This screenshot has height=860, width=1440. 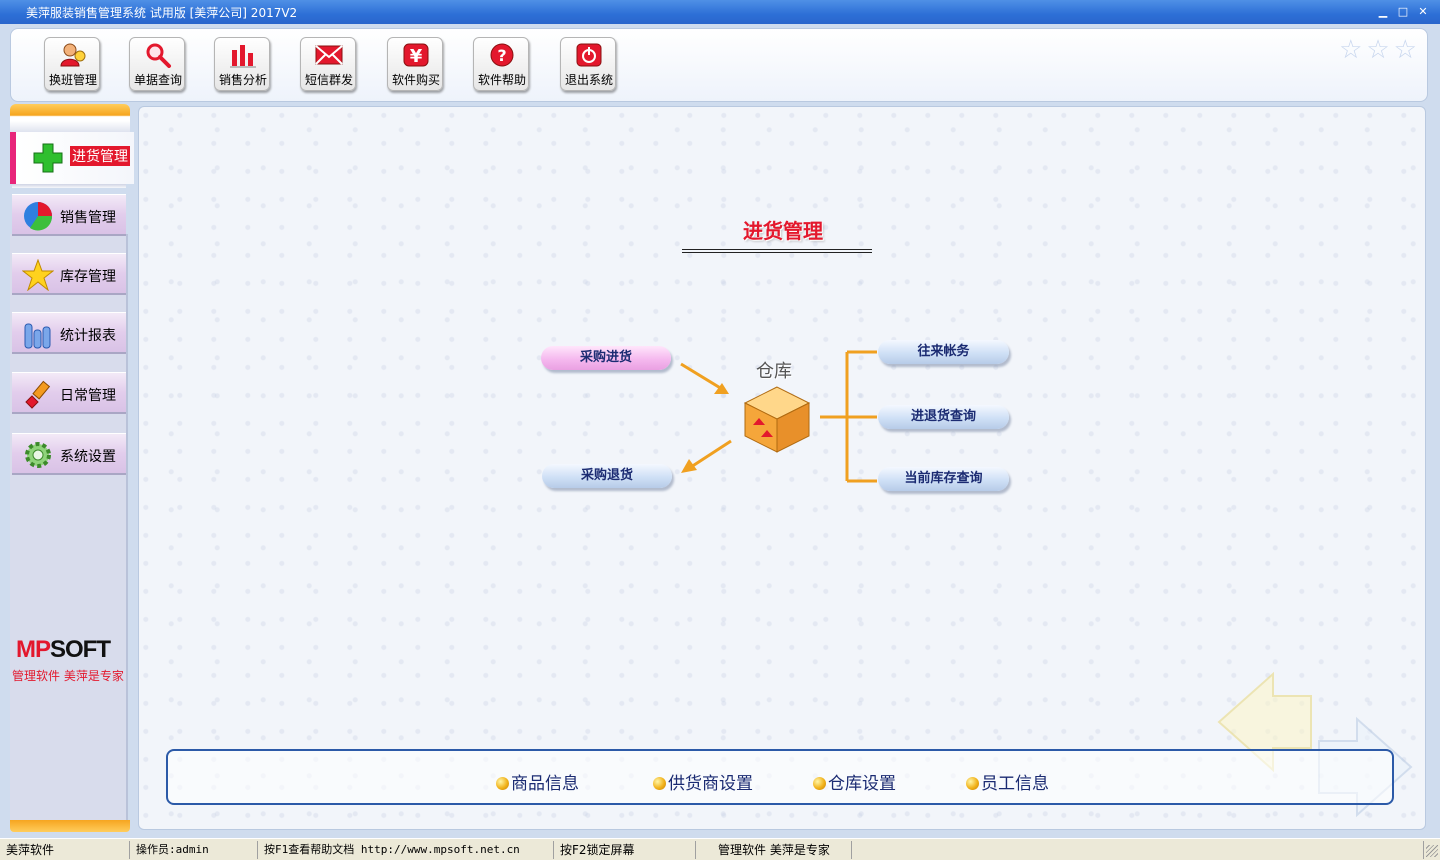 I want to click on status-tagline: 管理软件 美萍是专家, so click(x=775, y=850).